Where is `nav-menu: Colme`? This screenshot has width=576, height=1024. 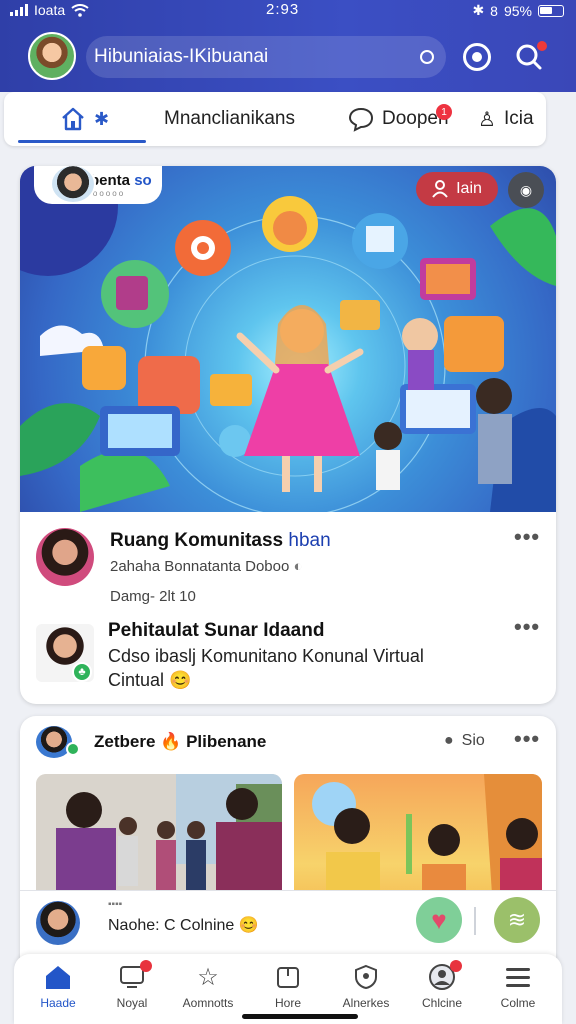 nav-menu: Colme is located at coordinates (518, 987).